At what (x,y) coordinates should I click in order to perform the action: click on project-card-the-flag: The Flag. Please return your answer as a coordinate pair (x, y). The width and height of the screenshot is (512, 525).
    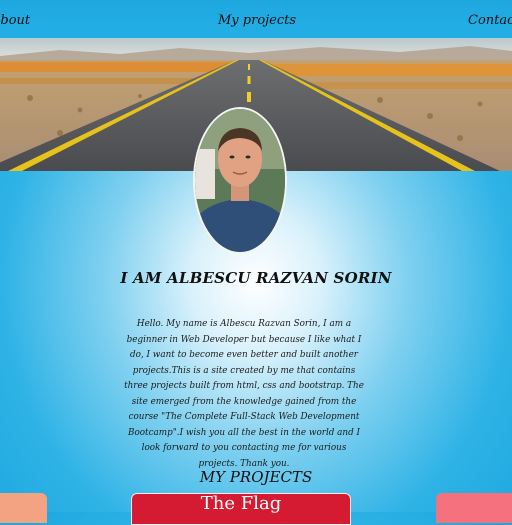
    Looking at the image, I should click on (241, 509).